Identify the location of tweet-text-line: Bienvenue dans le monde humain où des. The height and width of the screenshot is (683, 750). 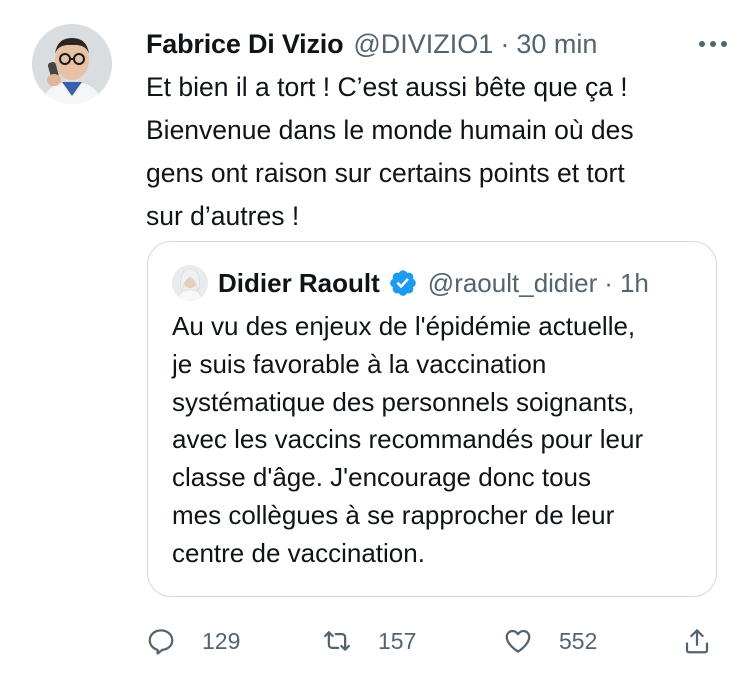
(390, 130).